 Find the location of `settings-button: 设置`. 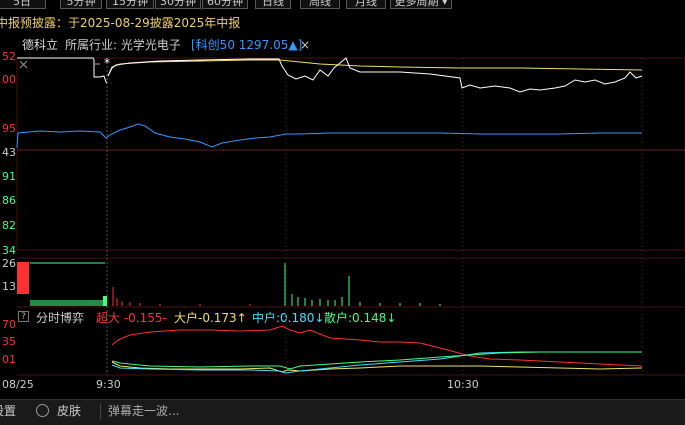

settings-button: 设置 is located at coordinates (8, 411).